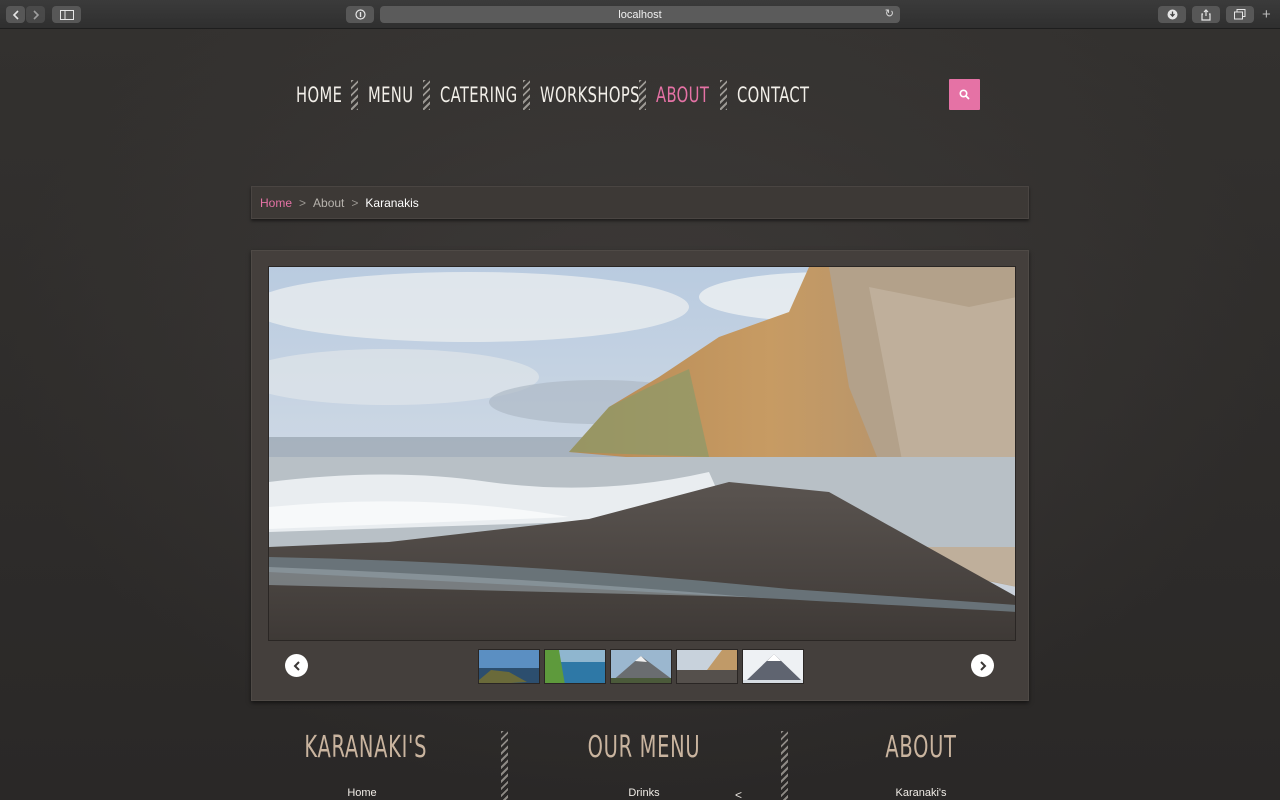 This screenshot has height=800, width=1280. Describe the element at coordinates (366, 747) in the screenshot. I see `footer-heading-karanakis: Karanaki's` at that location.